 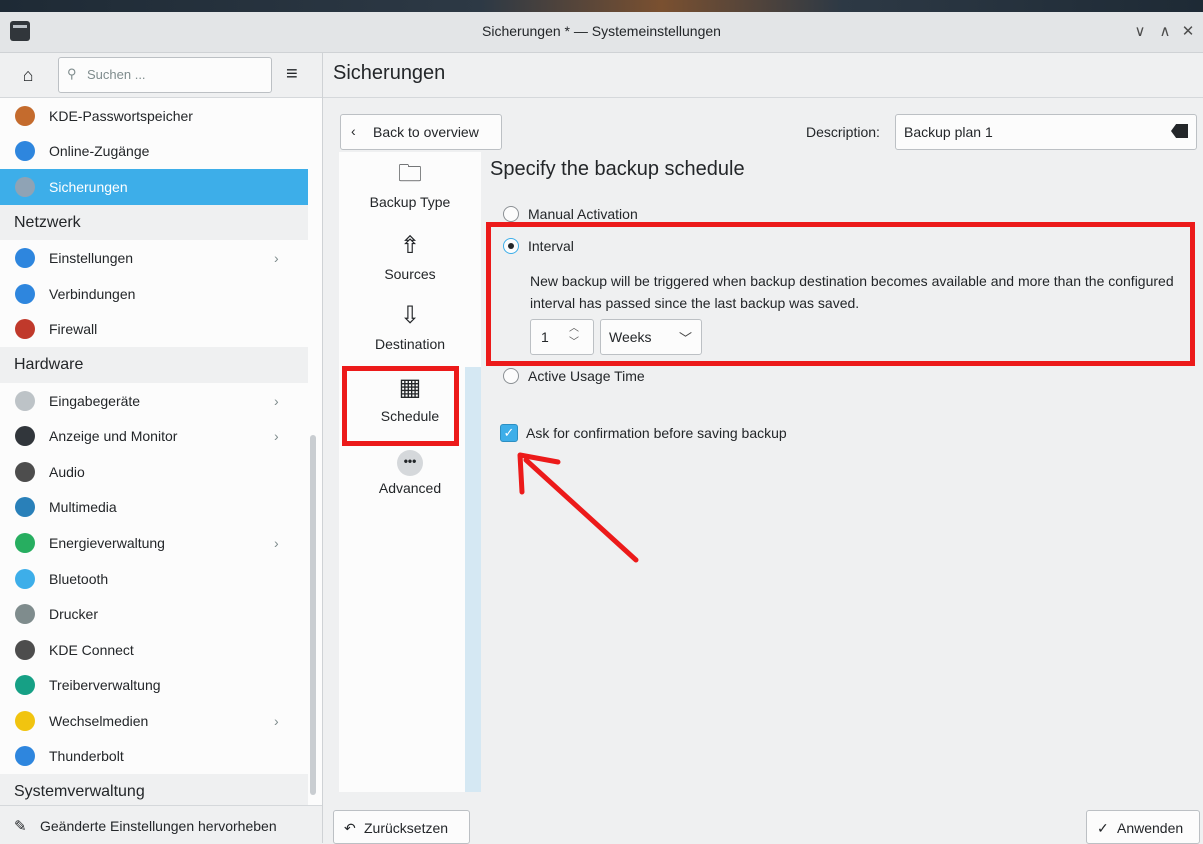 What do you see at coordinates (843, 132) in the screenshot?
I see `description-label: Description:` at bounding box center [843, 132].